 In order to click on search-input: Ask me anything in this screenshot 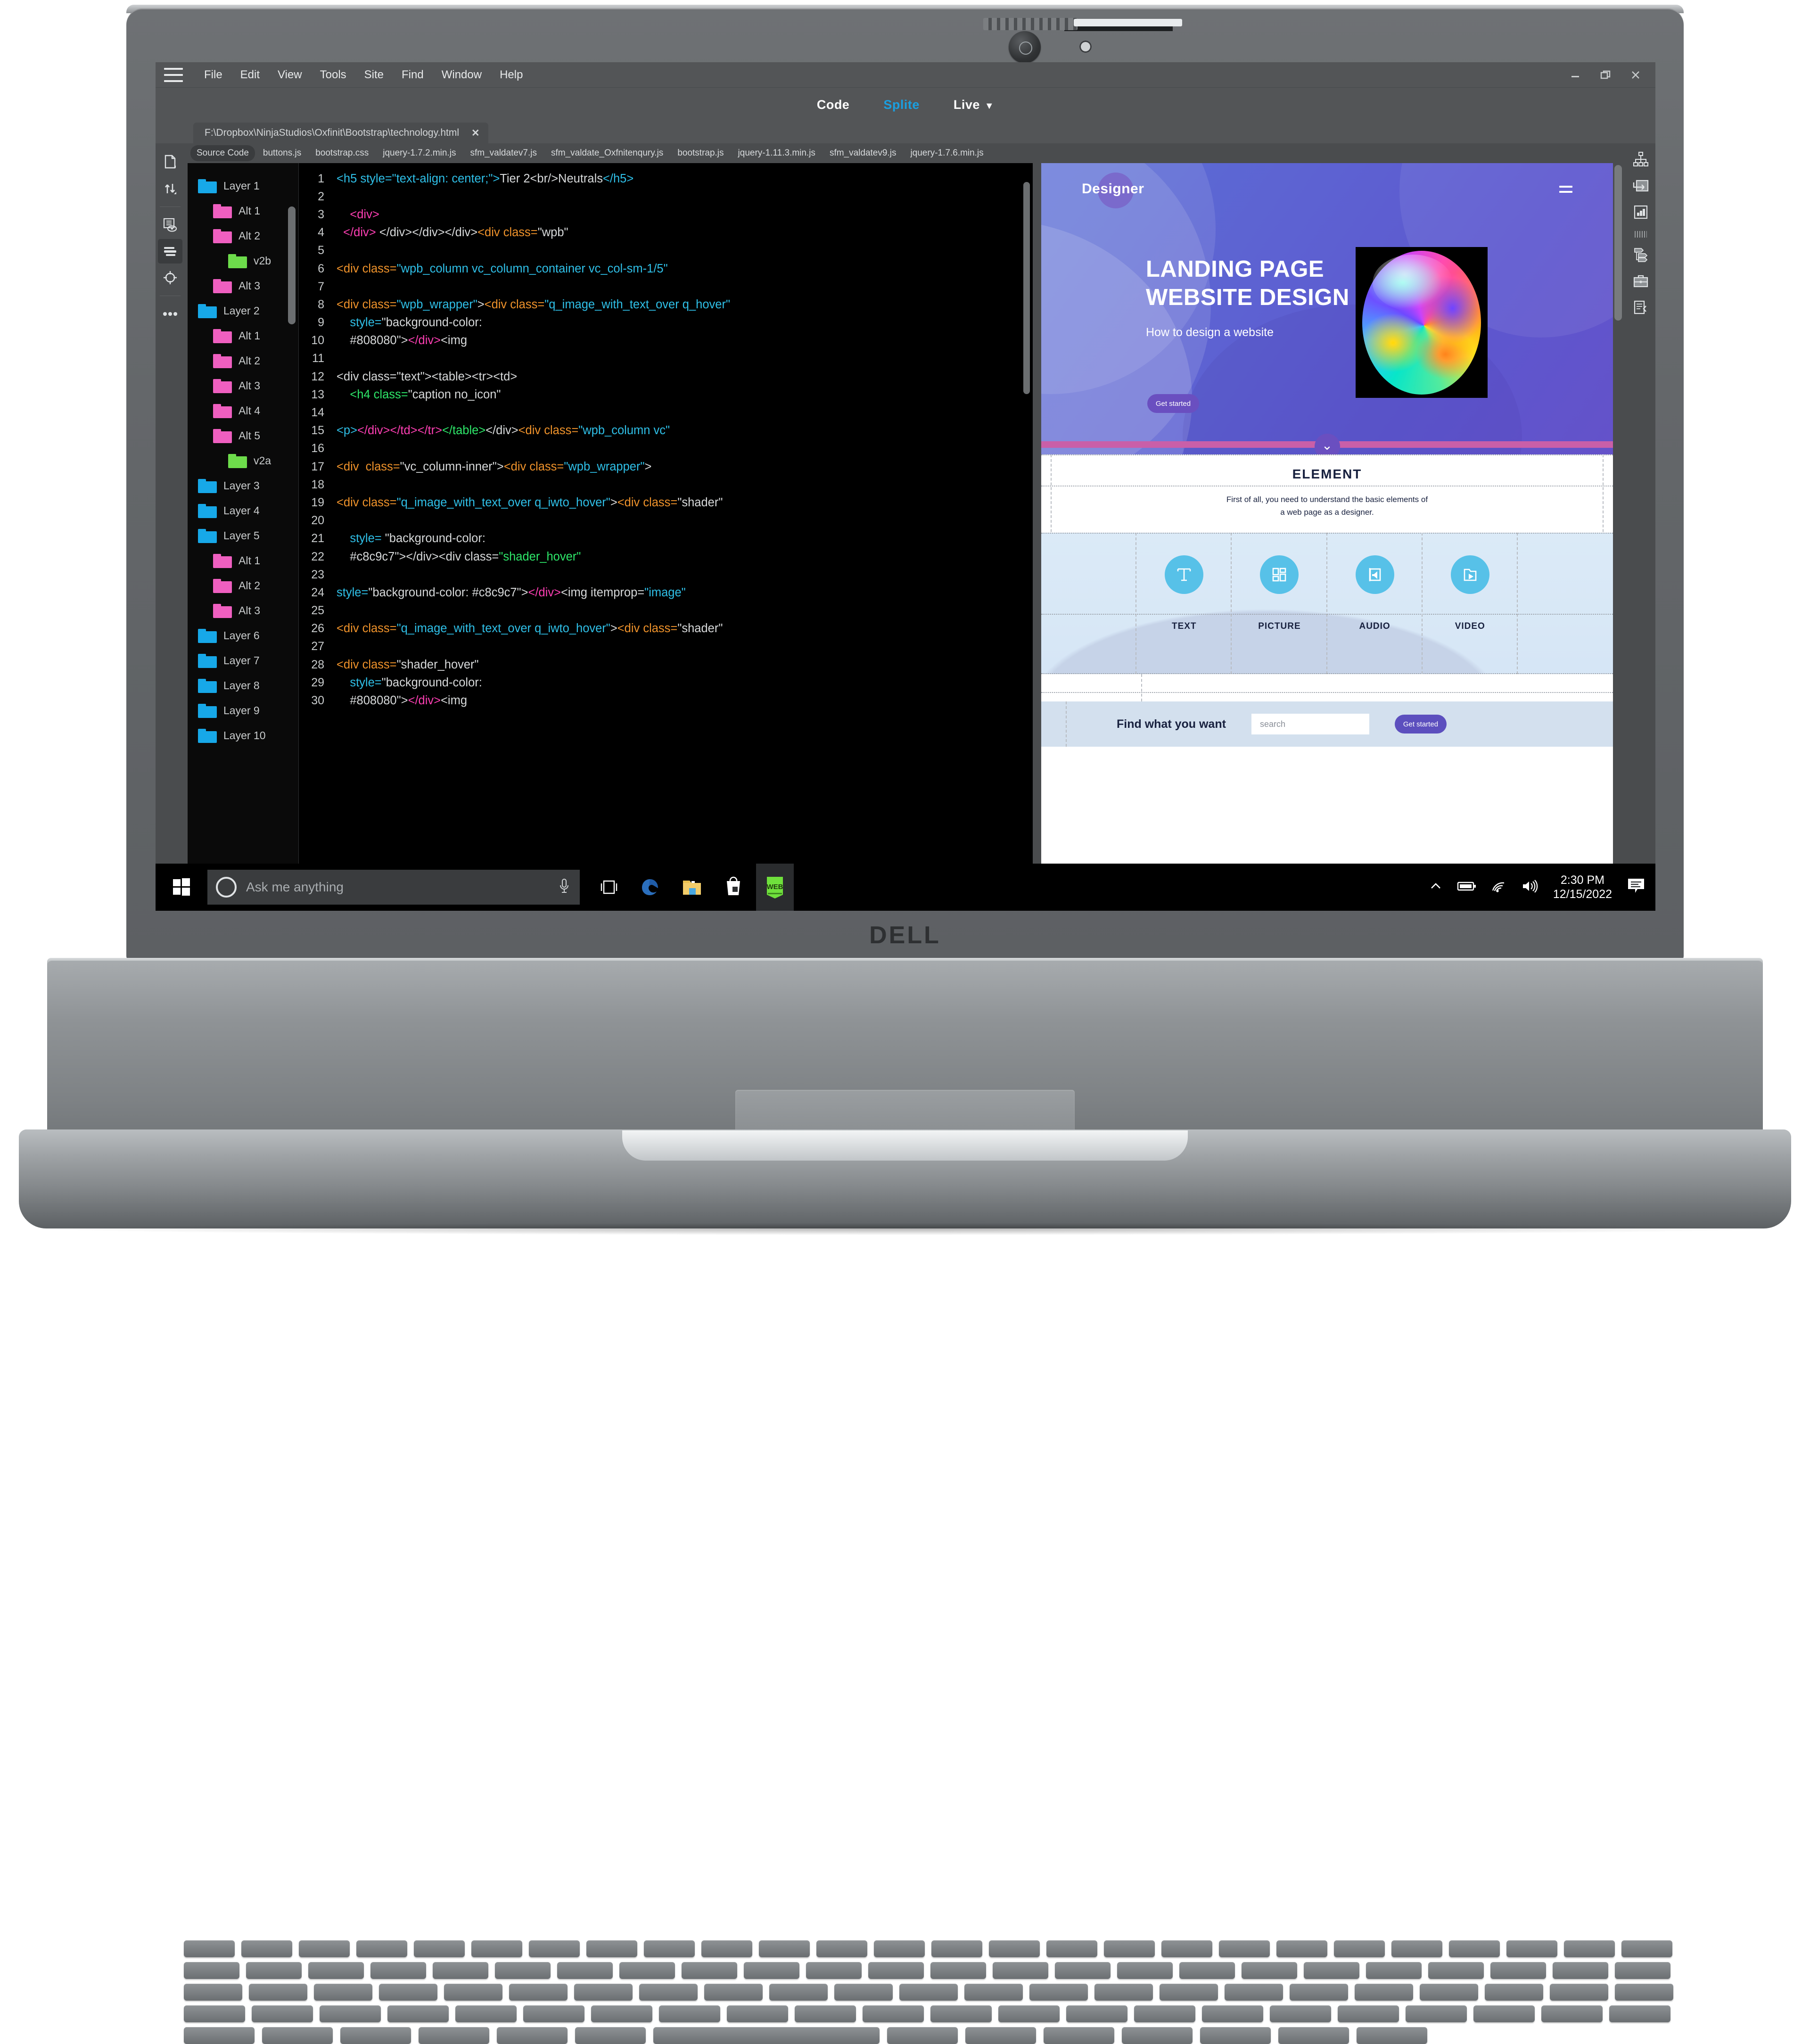, I will do `click(393, 887)`.